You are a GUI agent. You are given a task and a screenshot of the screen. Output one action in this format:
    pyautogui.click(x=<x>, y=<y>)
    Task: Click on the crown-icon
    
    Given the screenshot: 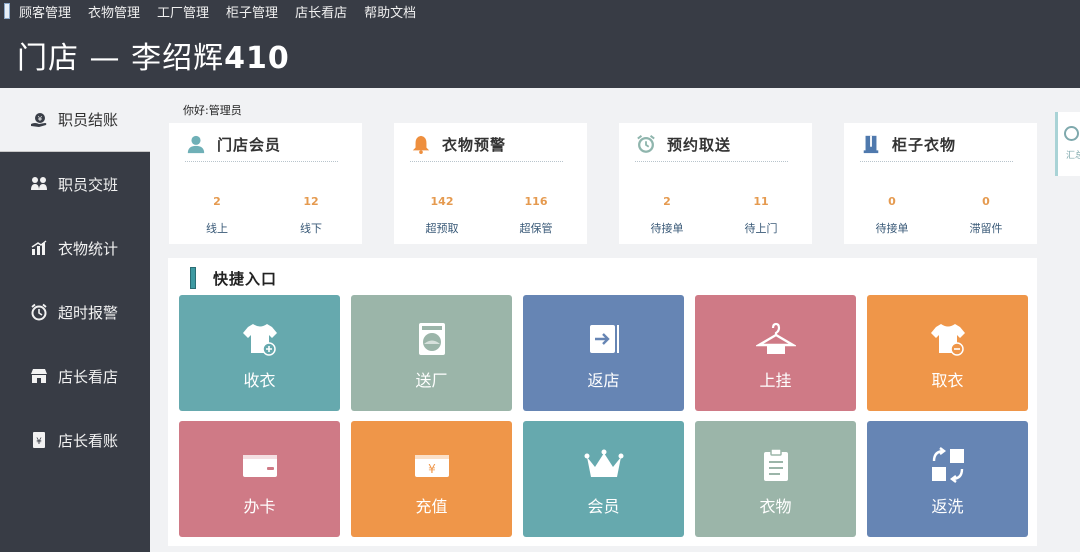 What is the action you would take?
    pyautogui.click(x=604, y=465)
    